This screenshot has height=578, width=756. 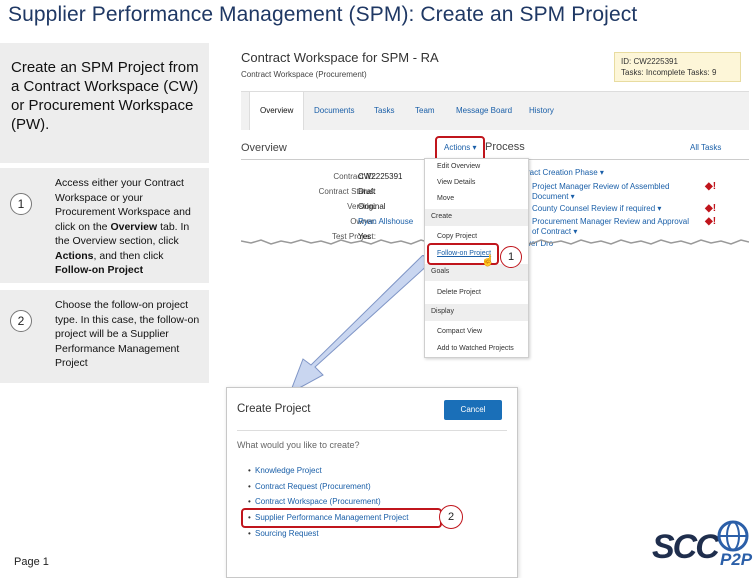 What do you see at coordinates (274, 409) in the screenshot?
I see `dialog-title: Create Project` at bounding box center [274, 409].